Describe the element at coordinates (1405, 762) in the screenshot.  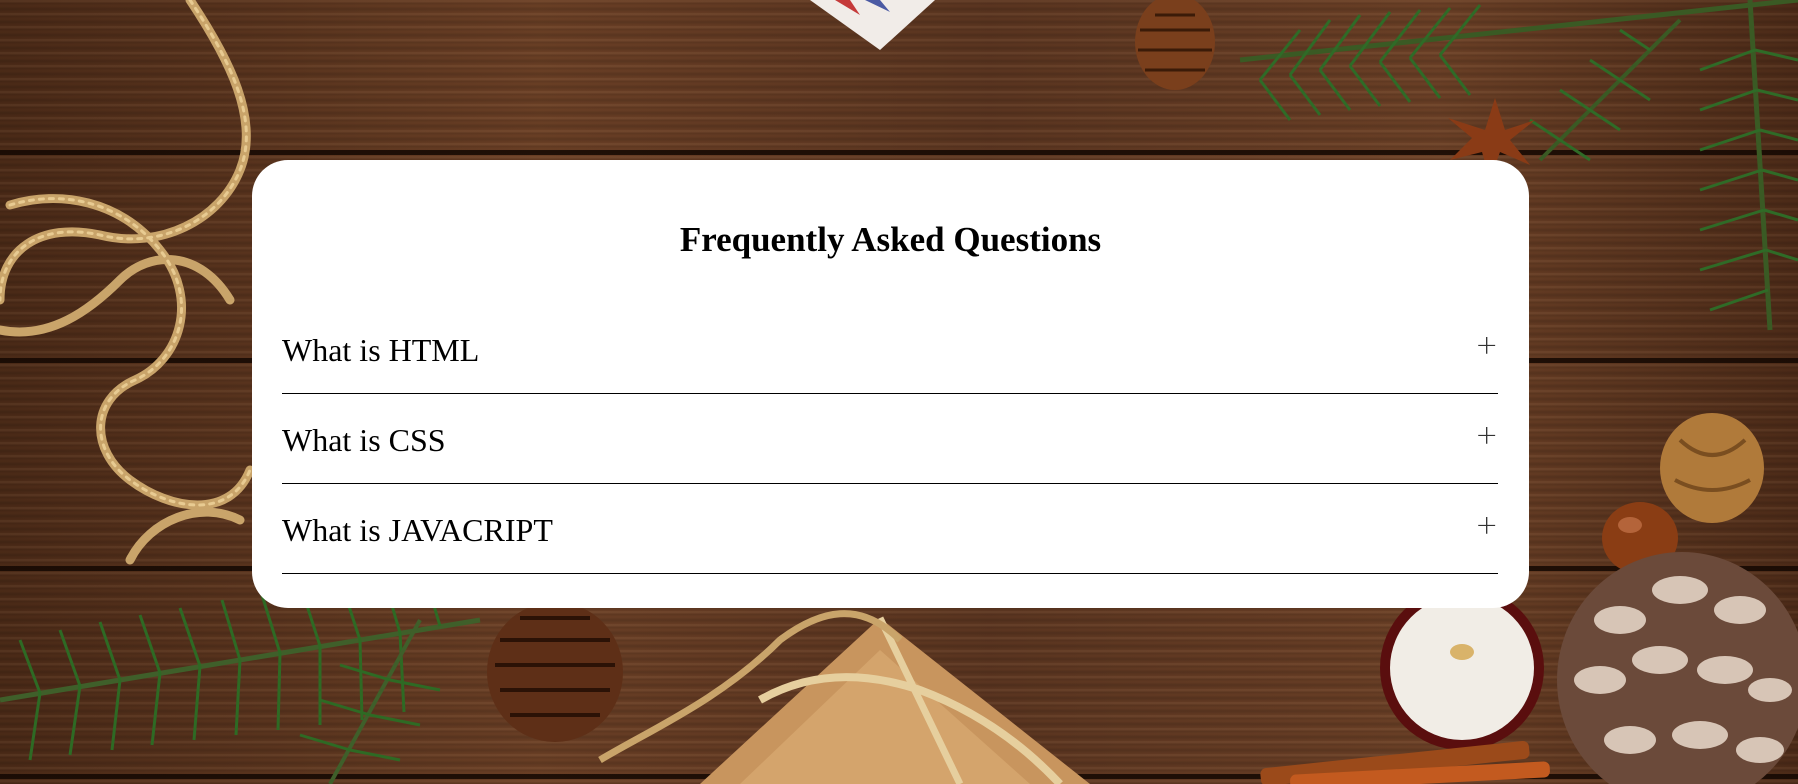
I see `cinnamon-sticks` at that location.